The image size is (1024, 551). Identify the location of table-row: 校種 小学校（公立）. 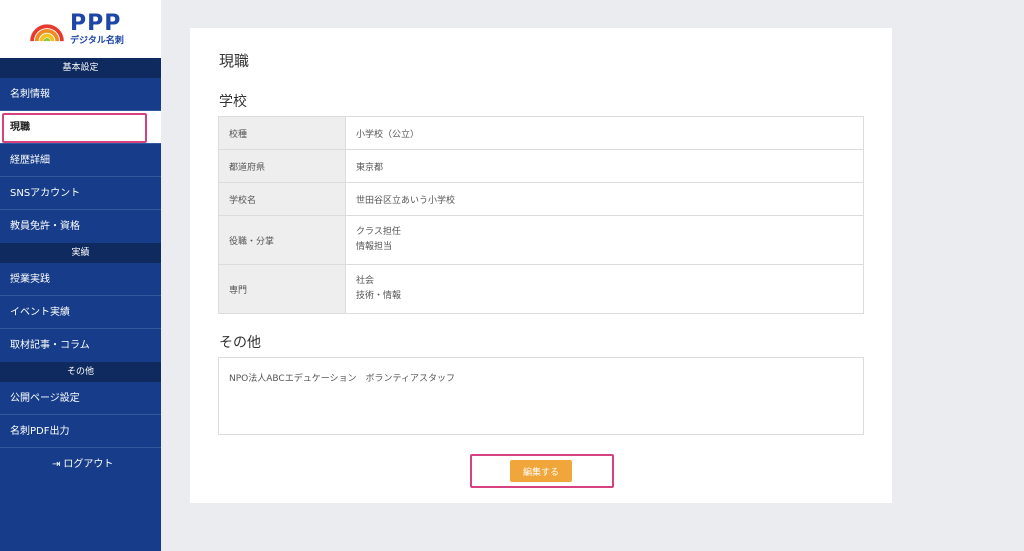
(541, 133).